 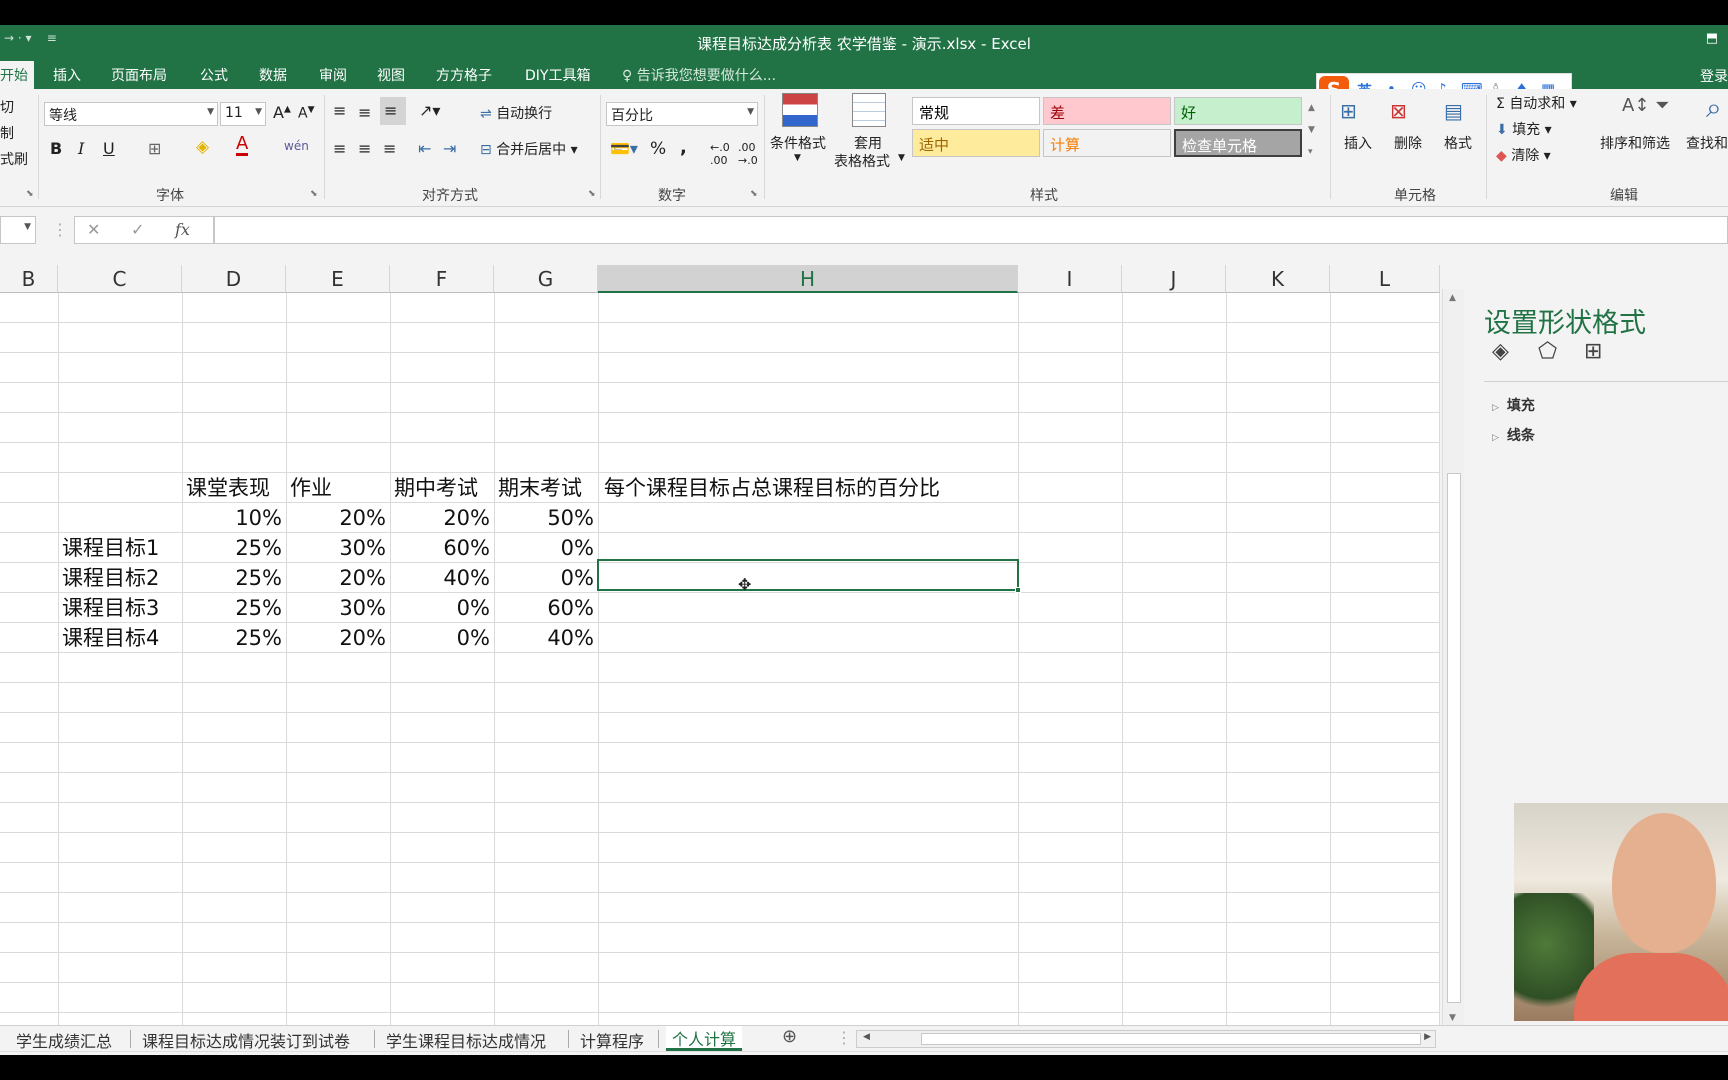 I want to click on insert-cells-icon: ⊞, so click(x=1348, y=111).